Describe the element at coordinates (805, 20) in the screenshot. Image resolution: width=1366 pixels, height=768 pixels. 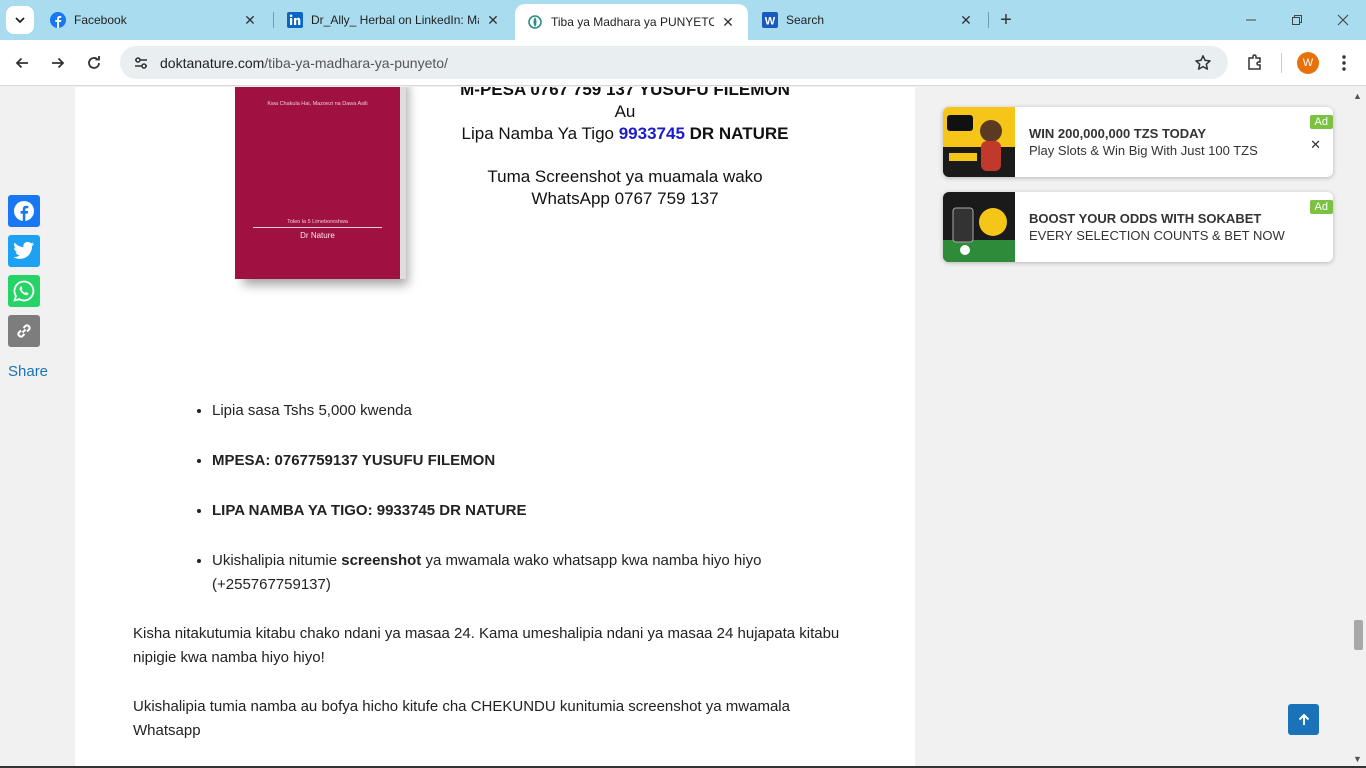
I see `tab-title: Search` at that location.